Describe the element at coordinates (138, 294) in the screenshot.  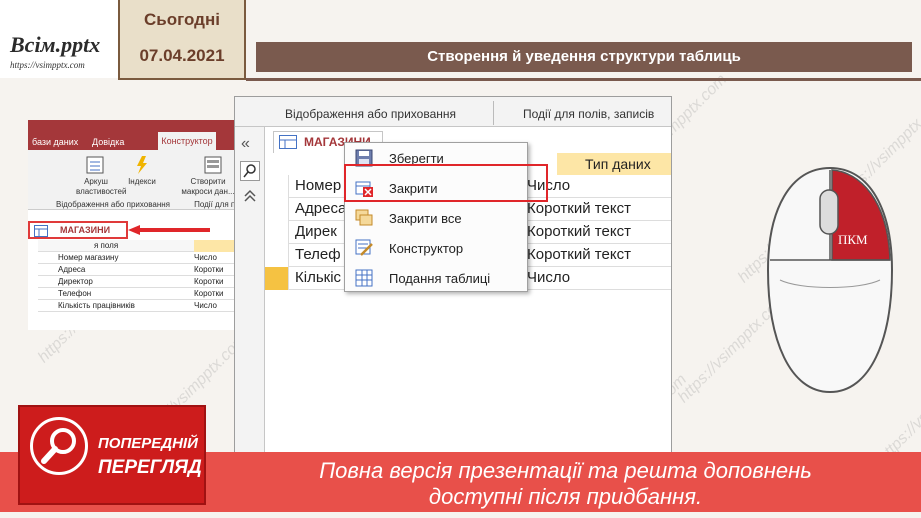
I see `table-row: Телефон Коротки` at that location.